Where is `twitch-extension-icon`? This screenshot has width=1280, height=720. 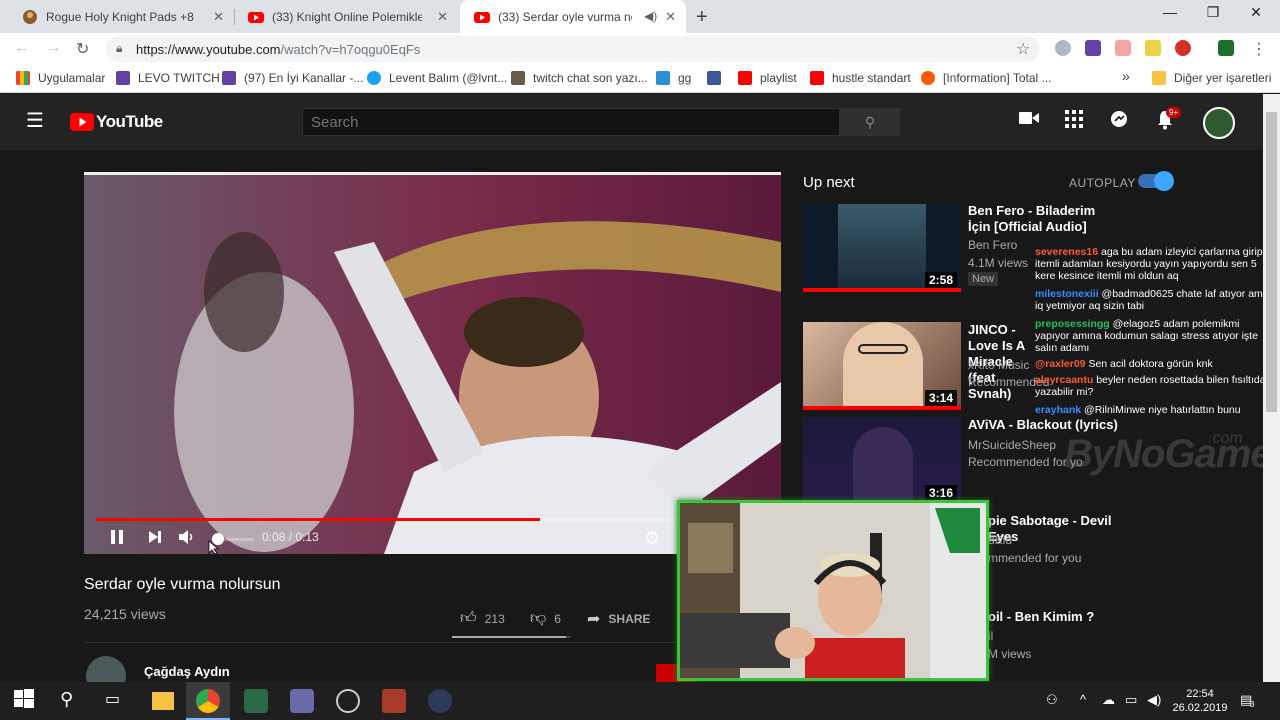
twitch-extension-icon is located at coordinates (1093, 48).